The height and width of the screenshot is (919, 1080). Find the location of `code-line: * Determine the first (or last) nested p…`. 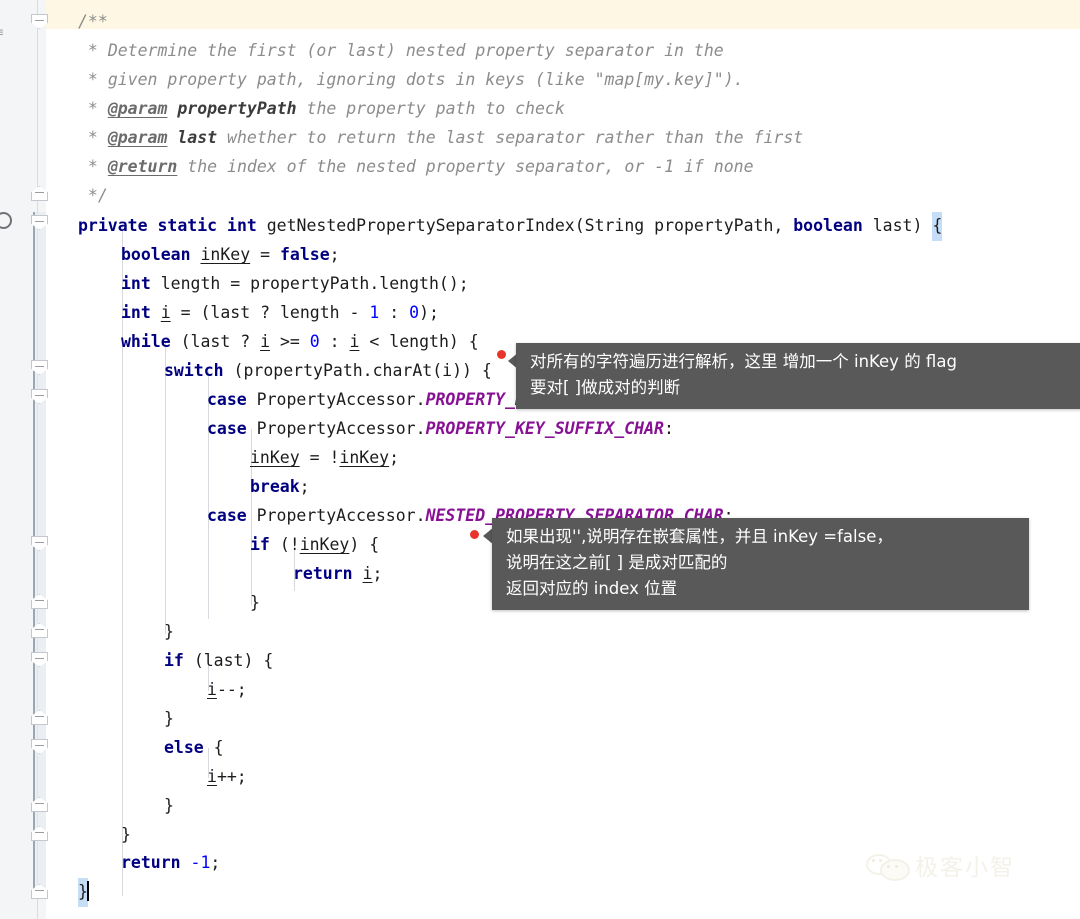

code-line: * Determine the first (or last) nested p… is located at coordinates (401, 51).